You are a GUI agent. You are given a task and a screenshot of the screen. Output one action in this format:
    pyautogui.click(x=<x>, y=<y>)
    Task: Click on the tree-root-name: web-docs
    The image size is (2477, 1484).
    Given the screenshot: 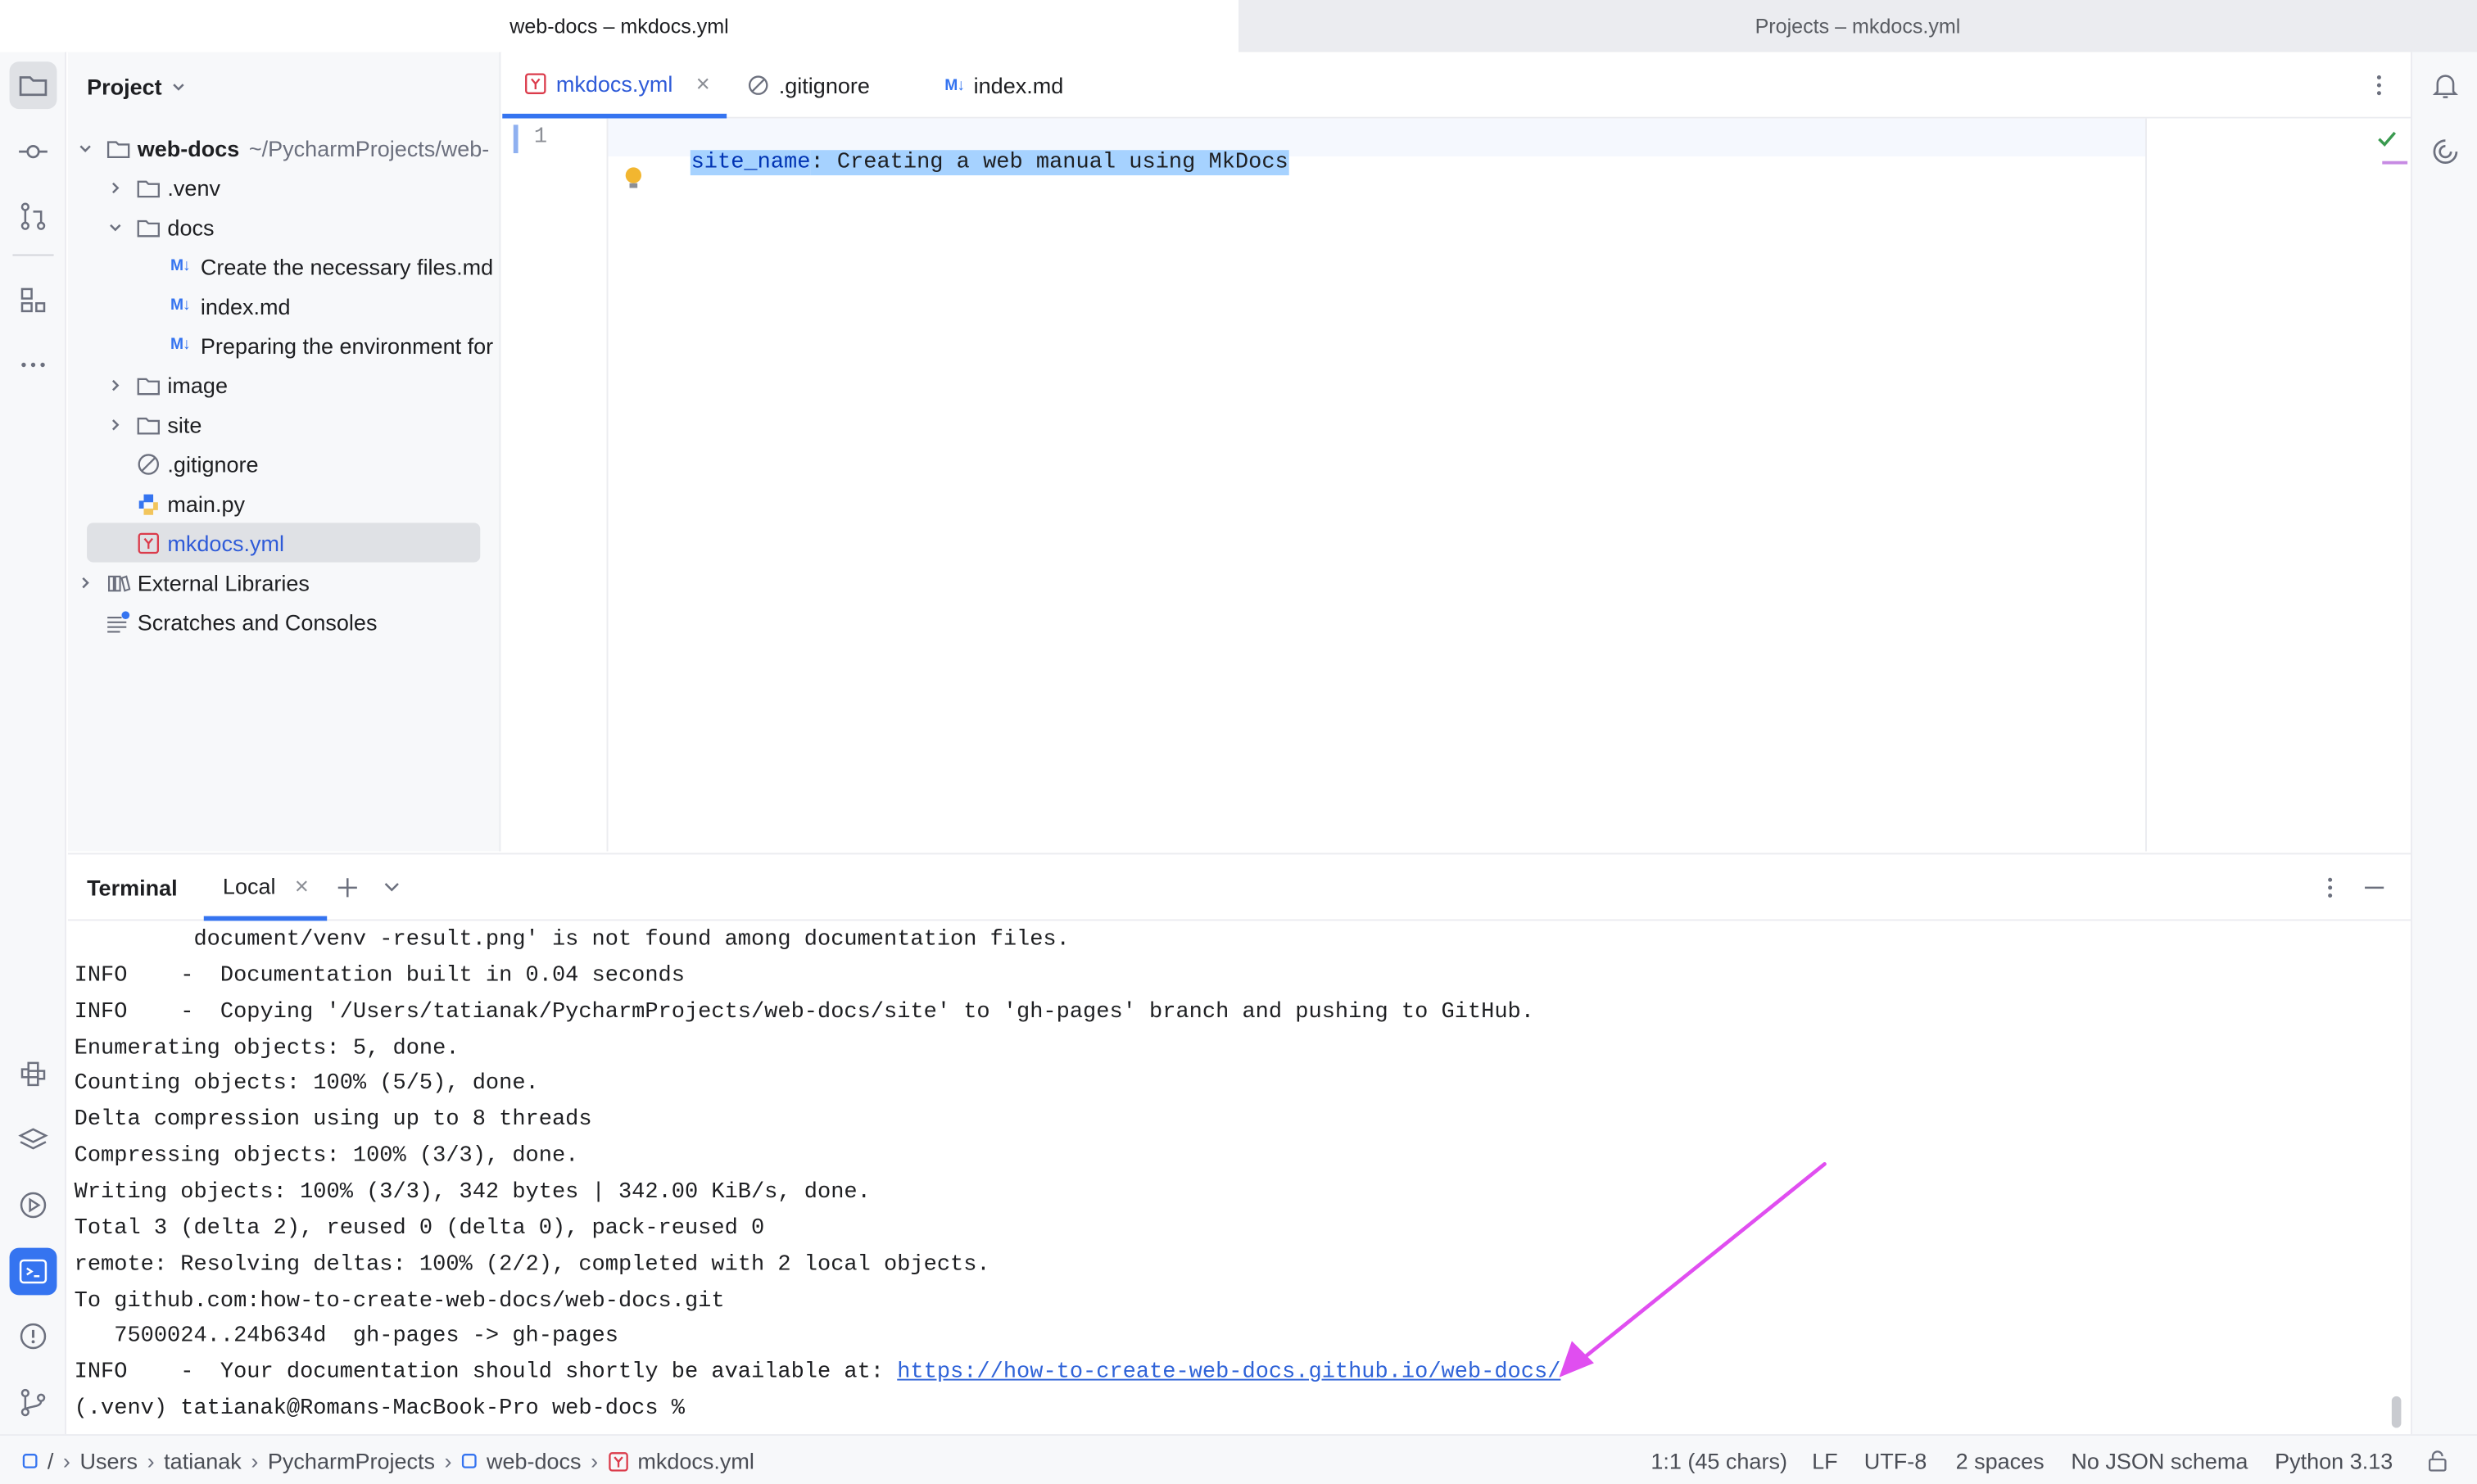 What is the action you would take?
    pyautogui.click(x=188, y=147)
    